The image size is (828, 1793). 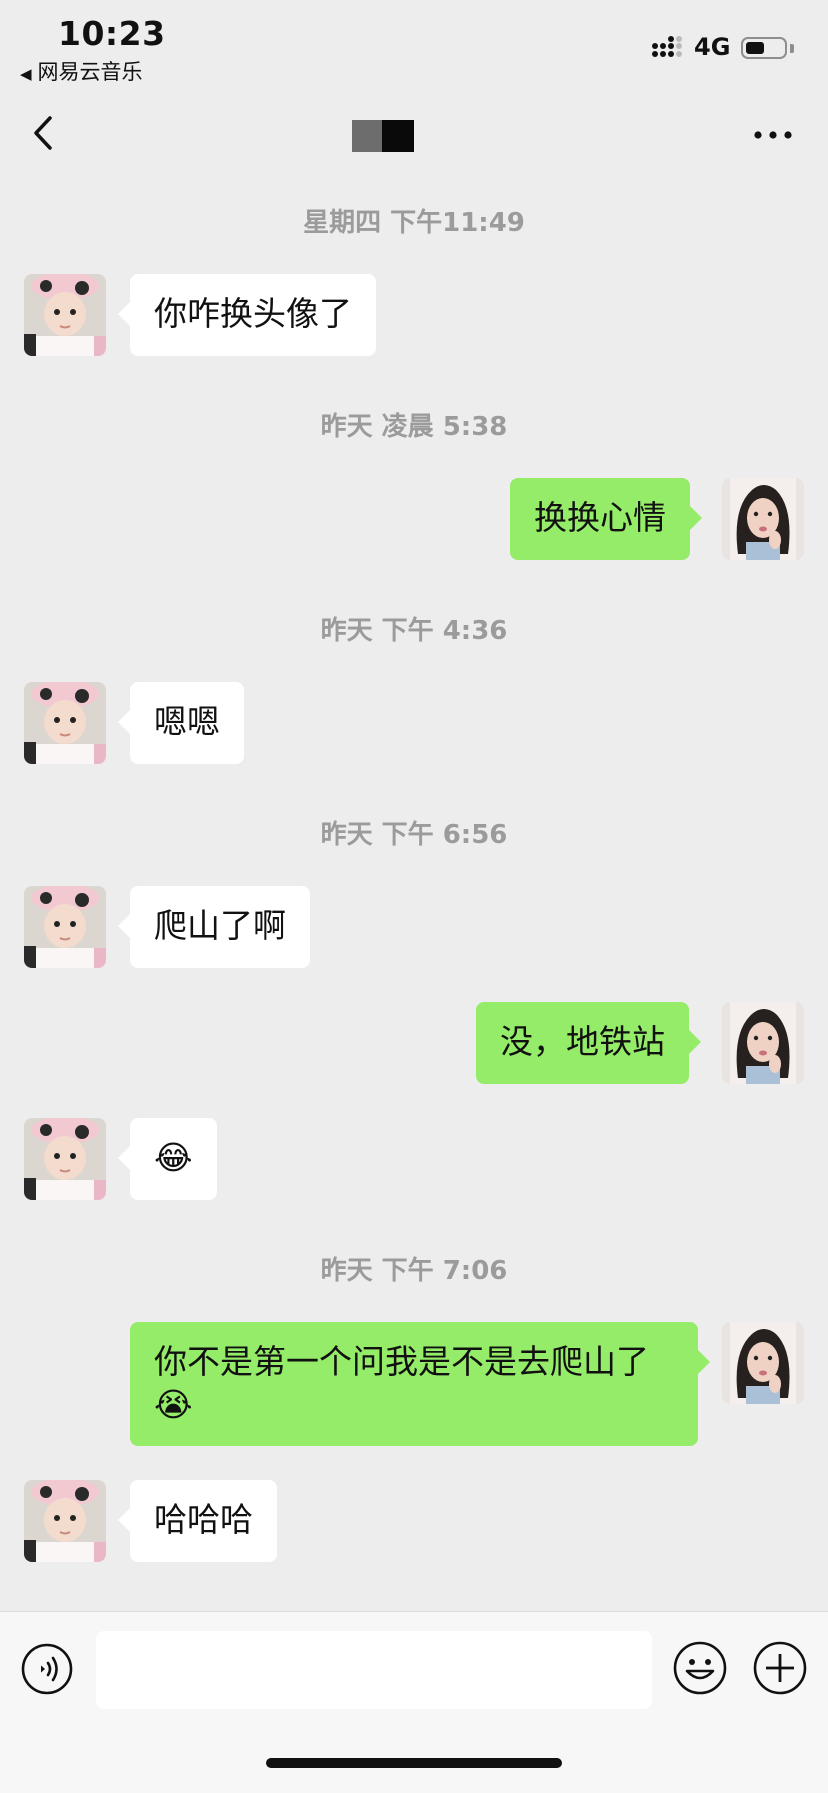 I want to click on incoming-message: 哈哈哈, so click(x=197, y=1521).